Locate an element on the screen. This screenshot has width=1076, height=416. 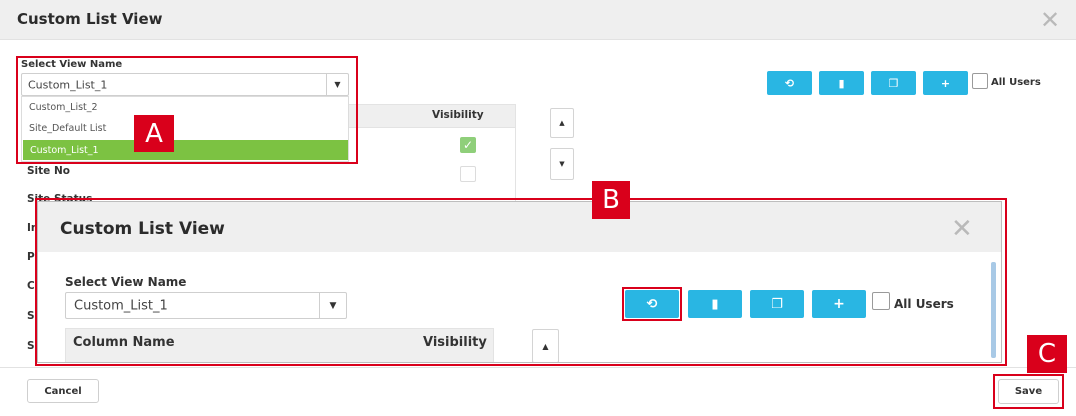
checkmark-icon: ✓ is located at coordinates (468, 145).